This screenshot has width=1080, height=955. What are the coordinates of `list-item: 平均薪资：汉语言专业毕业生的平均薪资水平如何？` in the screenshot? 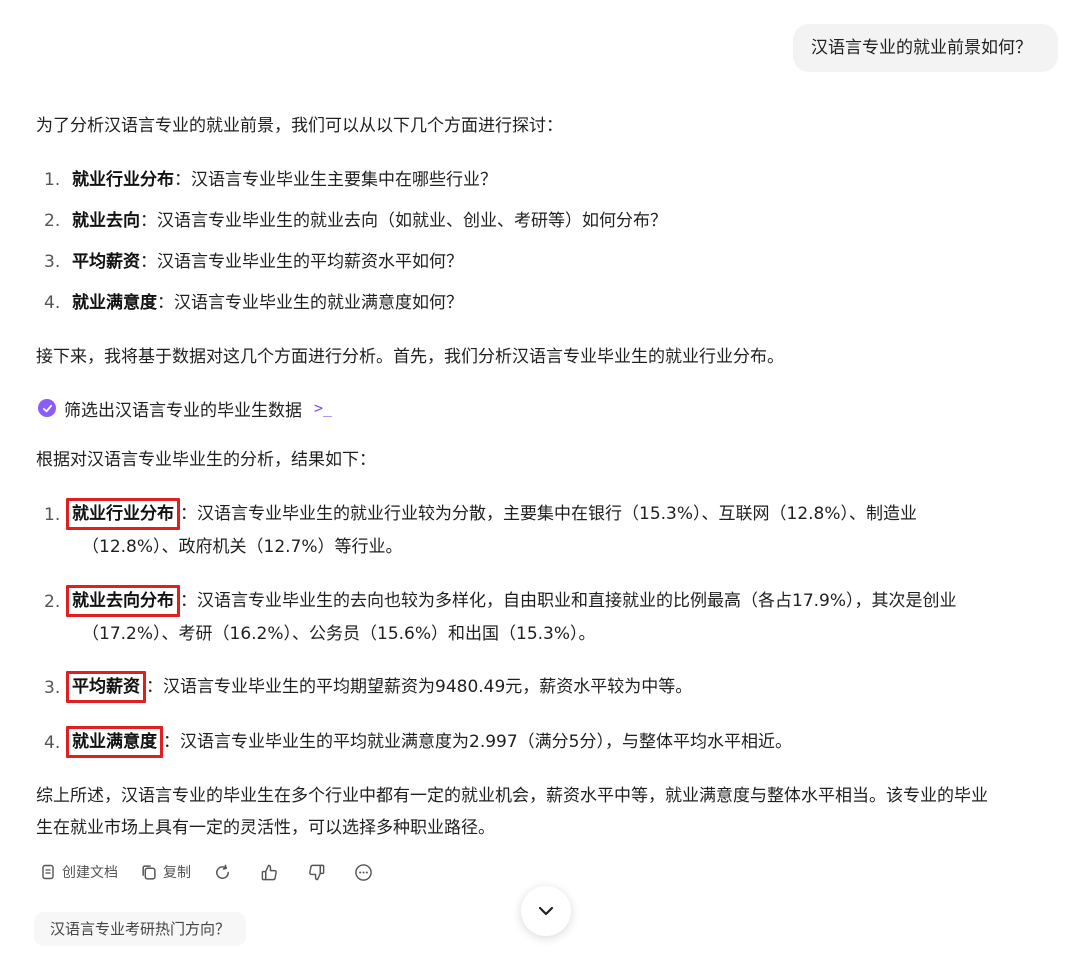 It's located at (267, 262).